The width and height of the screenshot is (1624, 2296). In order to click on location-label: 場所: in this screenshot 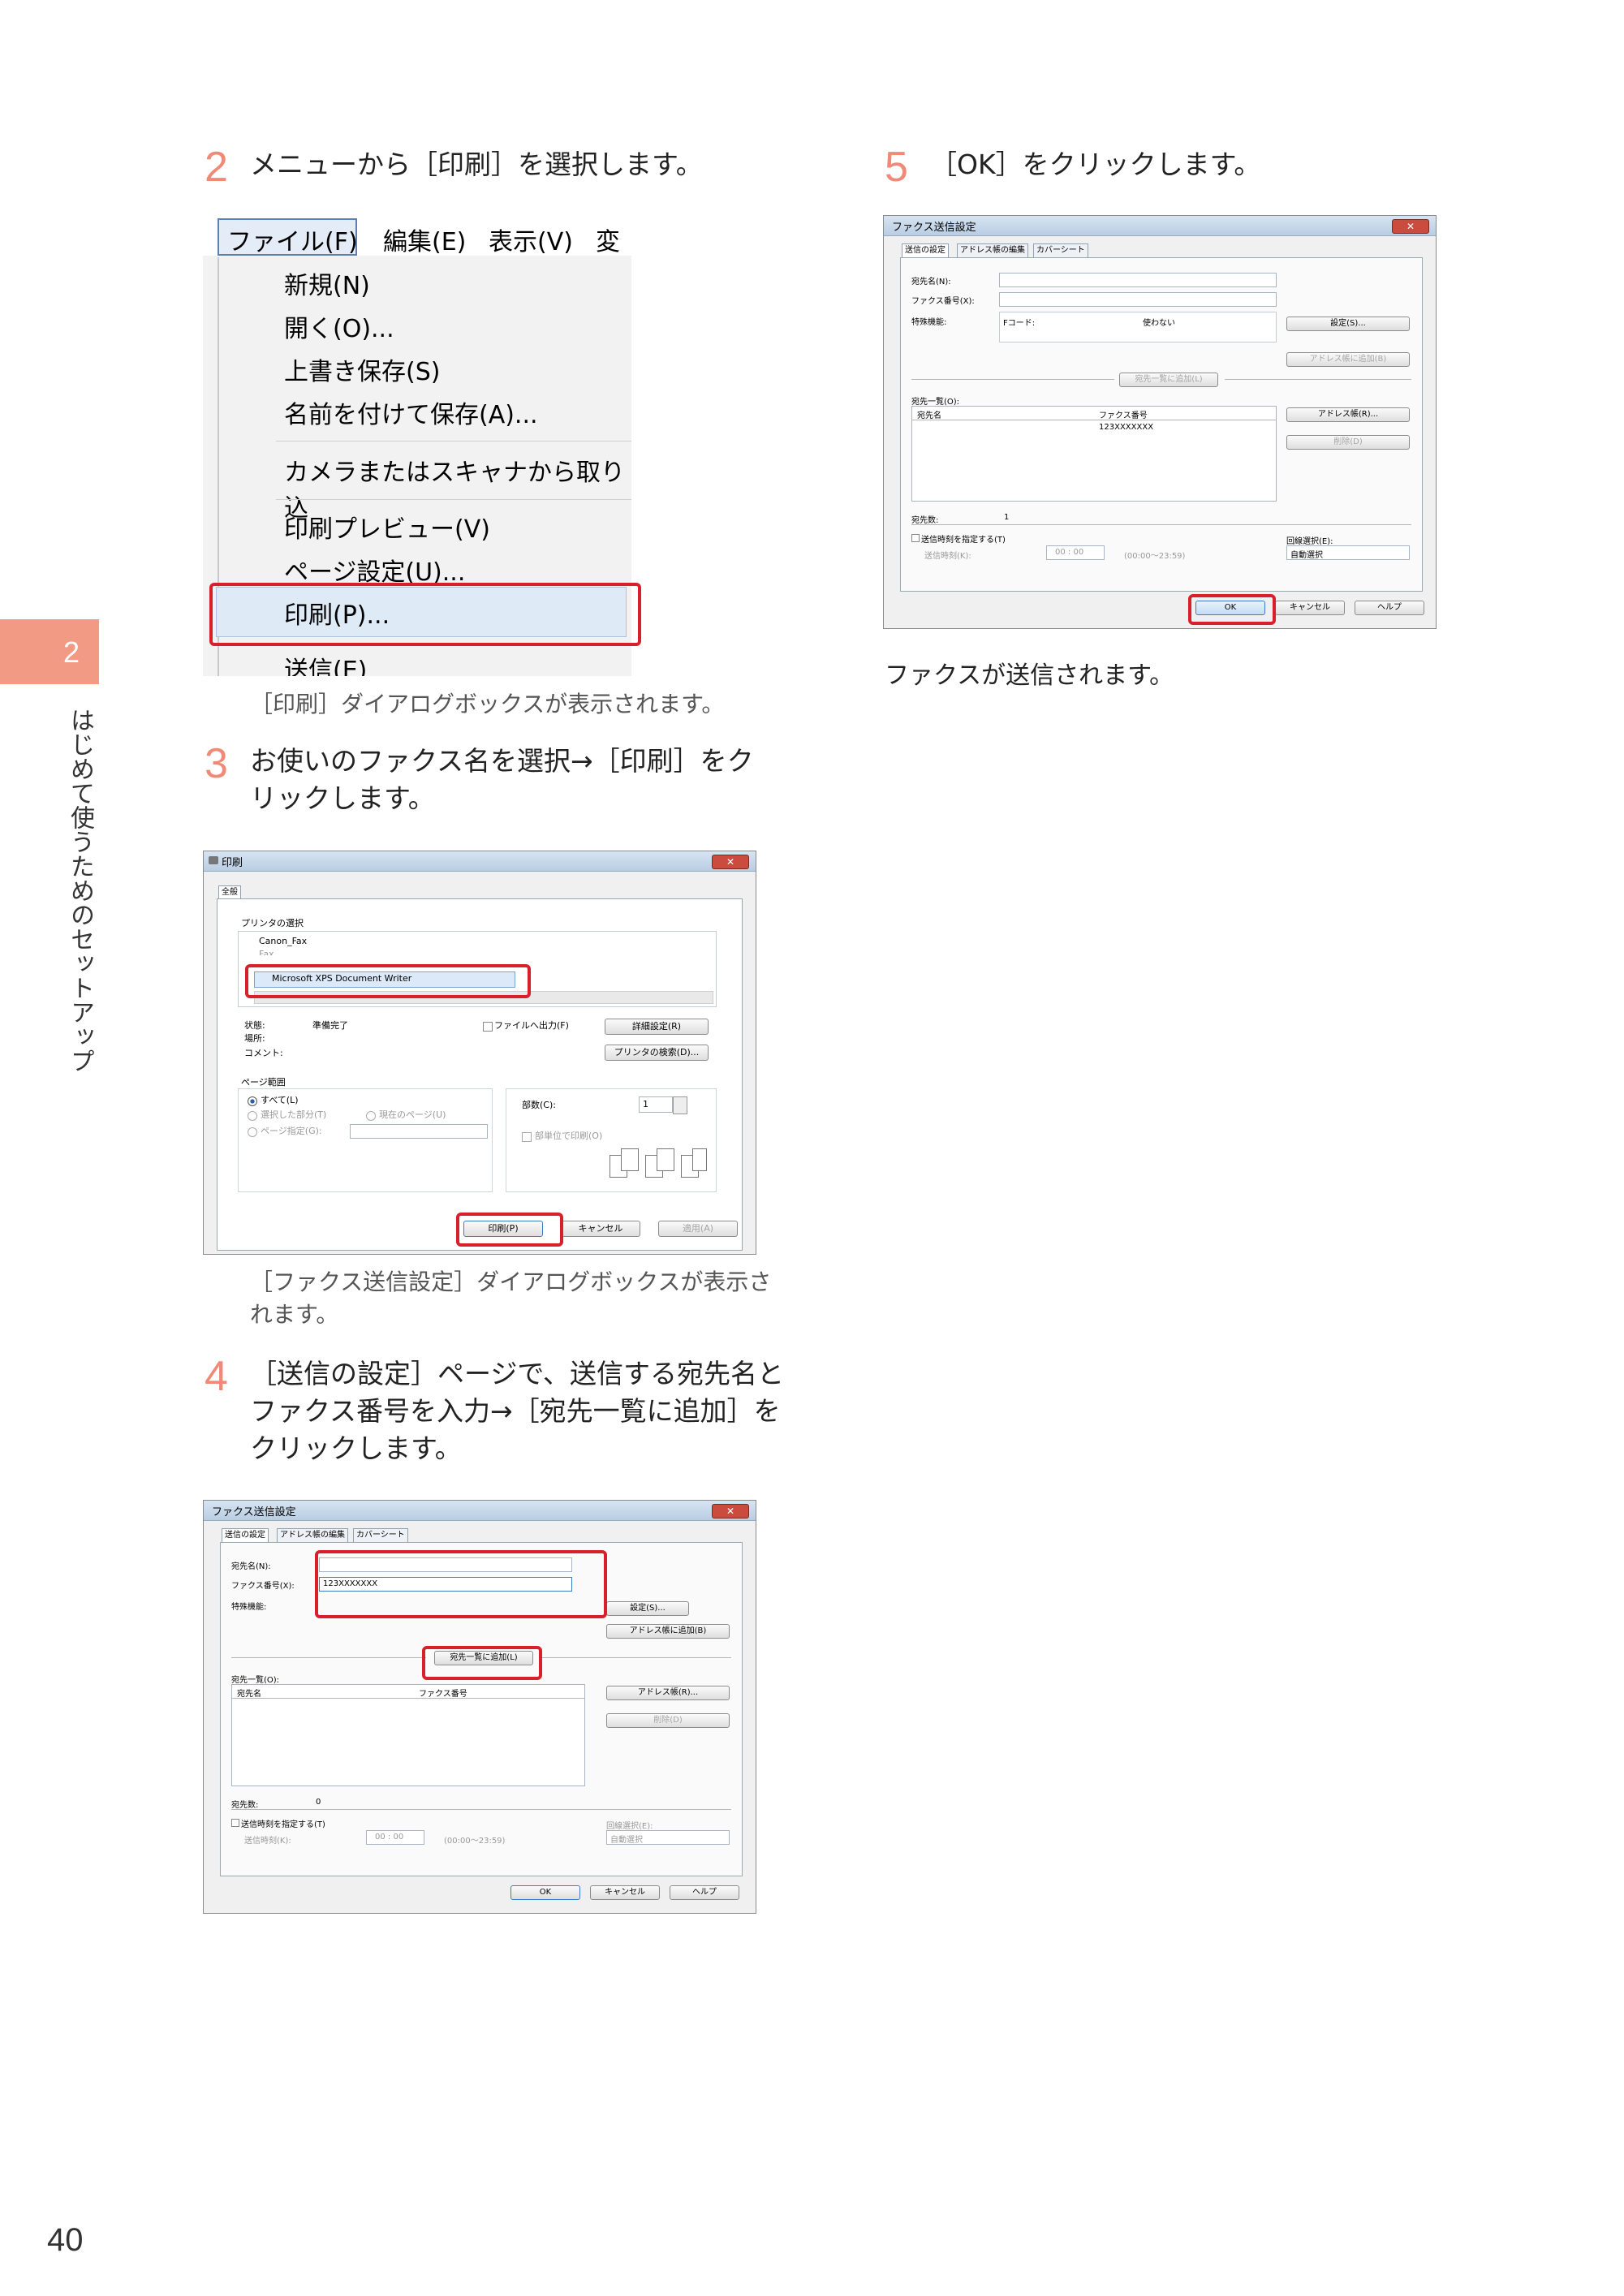, I will do `click(255, 1038)`.